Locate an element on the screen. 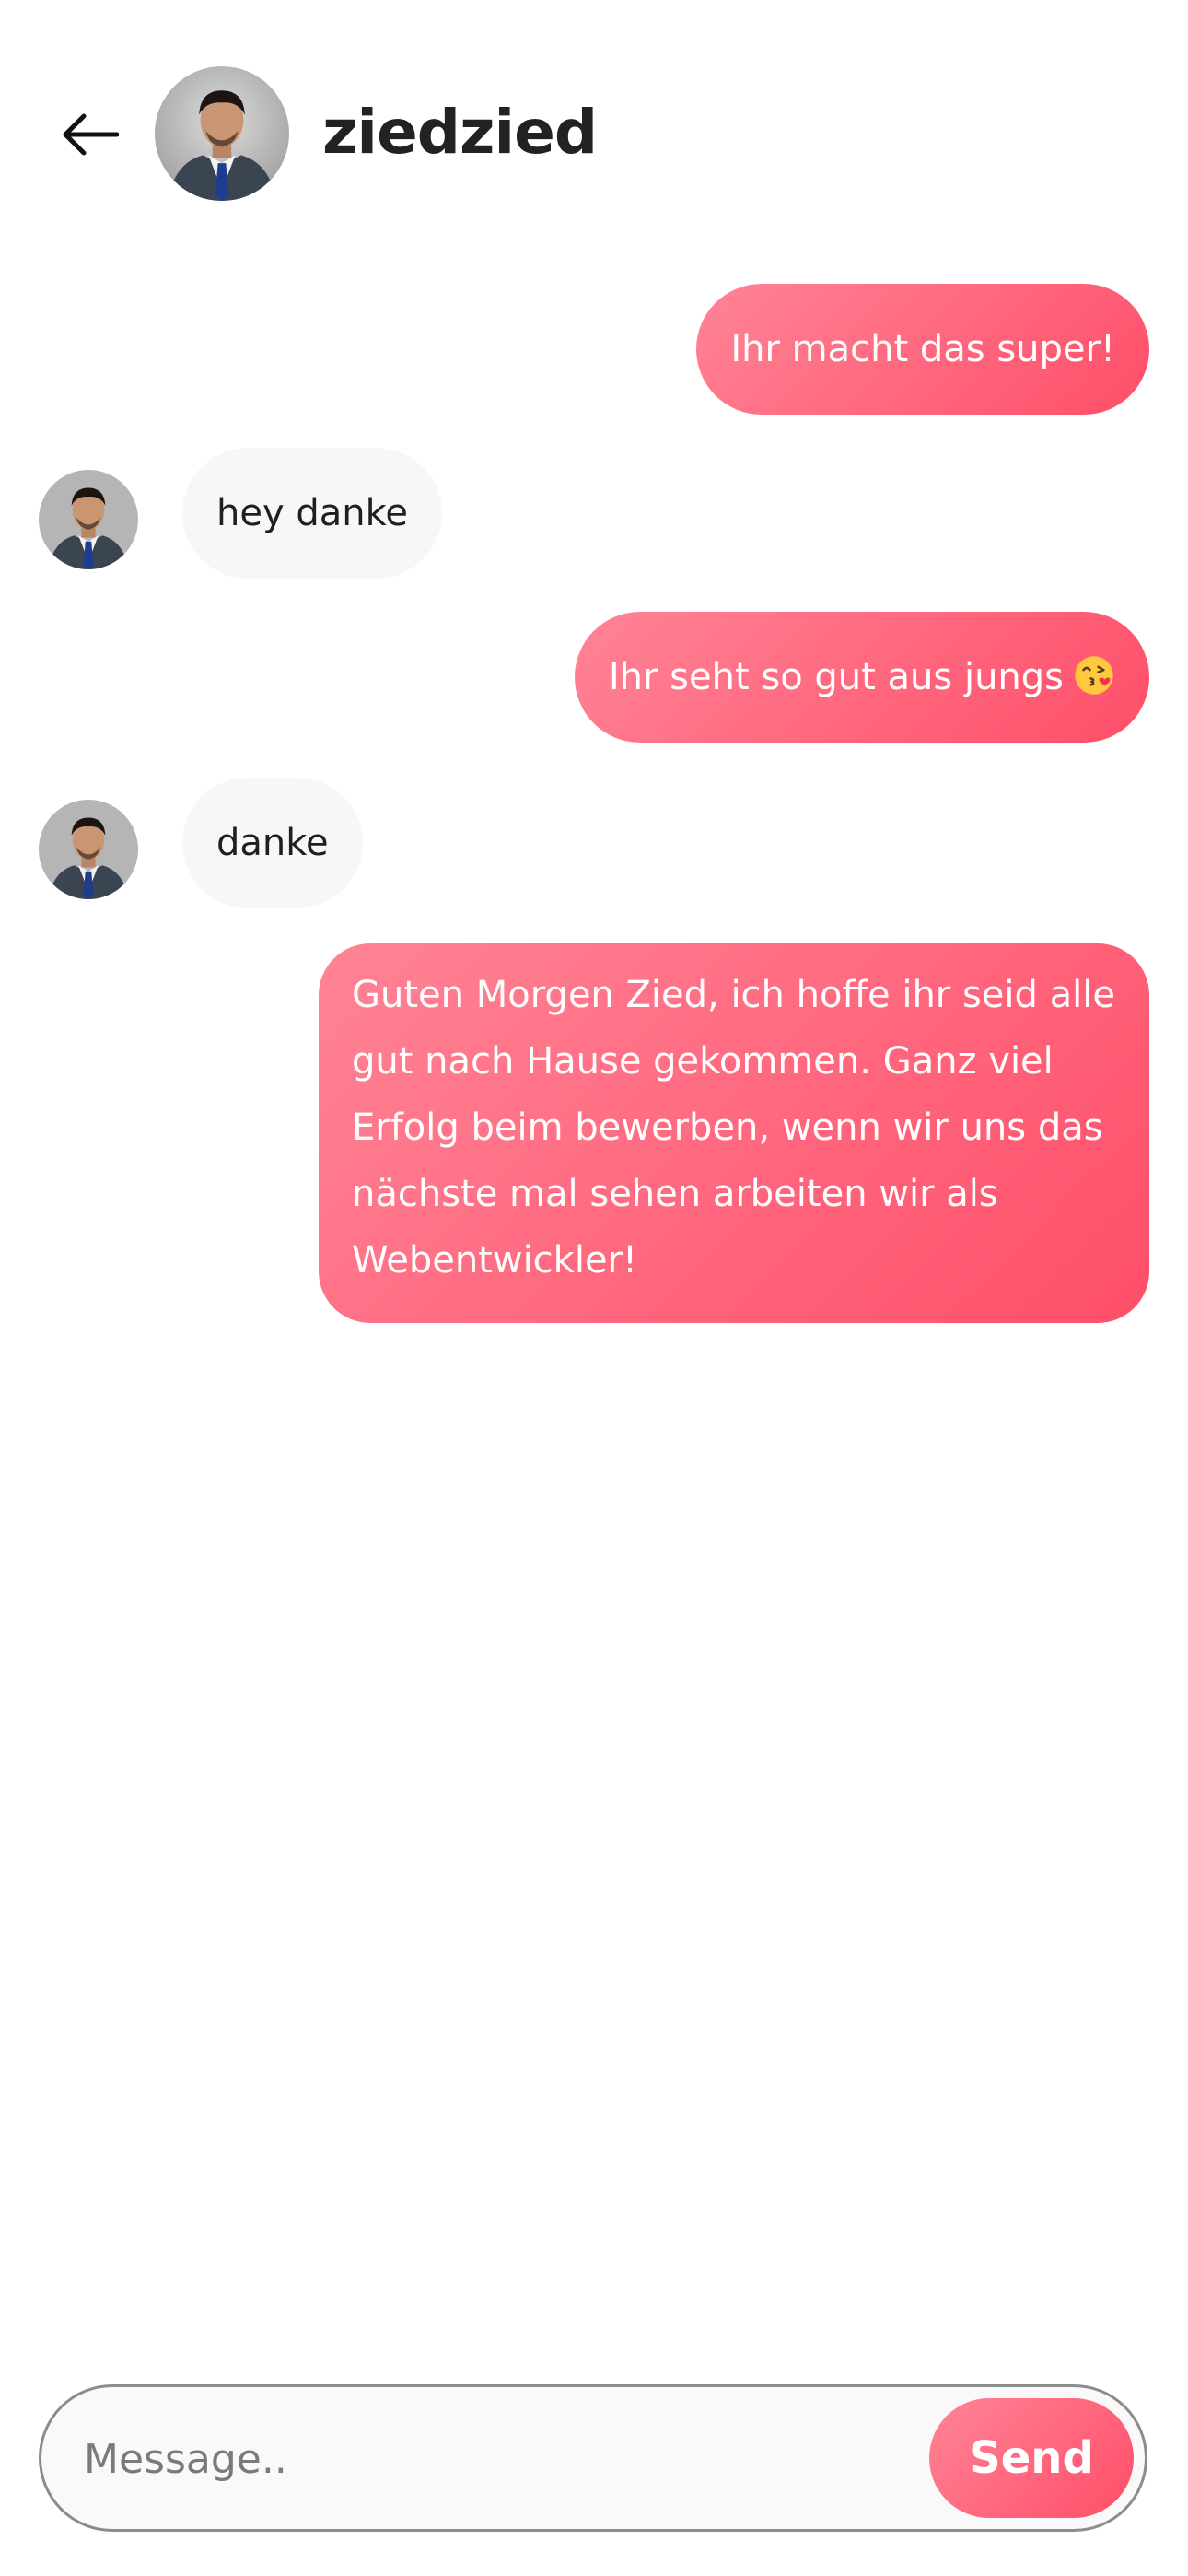 The height and width of the screenshot is (2576, 1188). message-input is located at coordinates (512, 2459).